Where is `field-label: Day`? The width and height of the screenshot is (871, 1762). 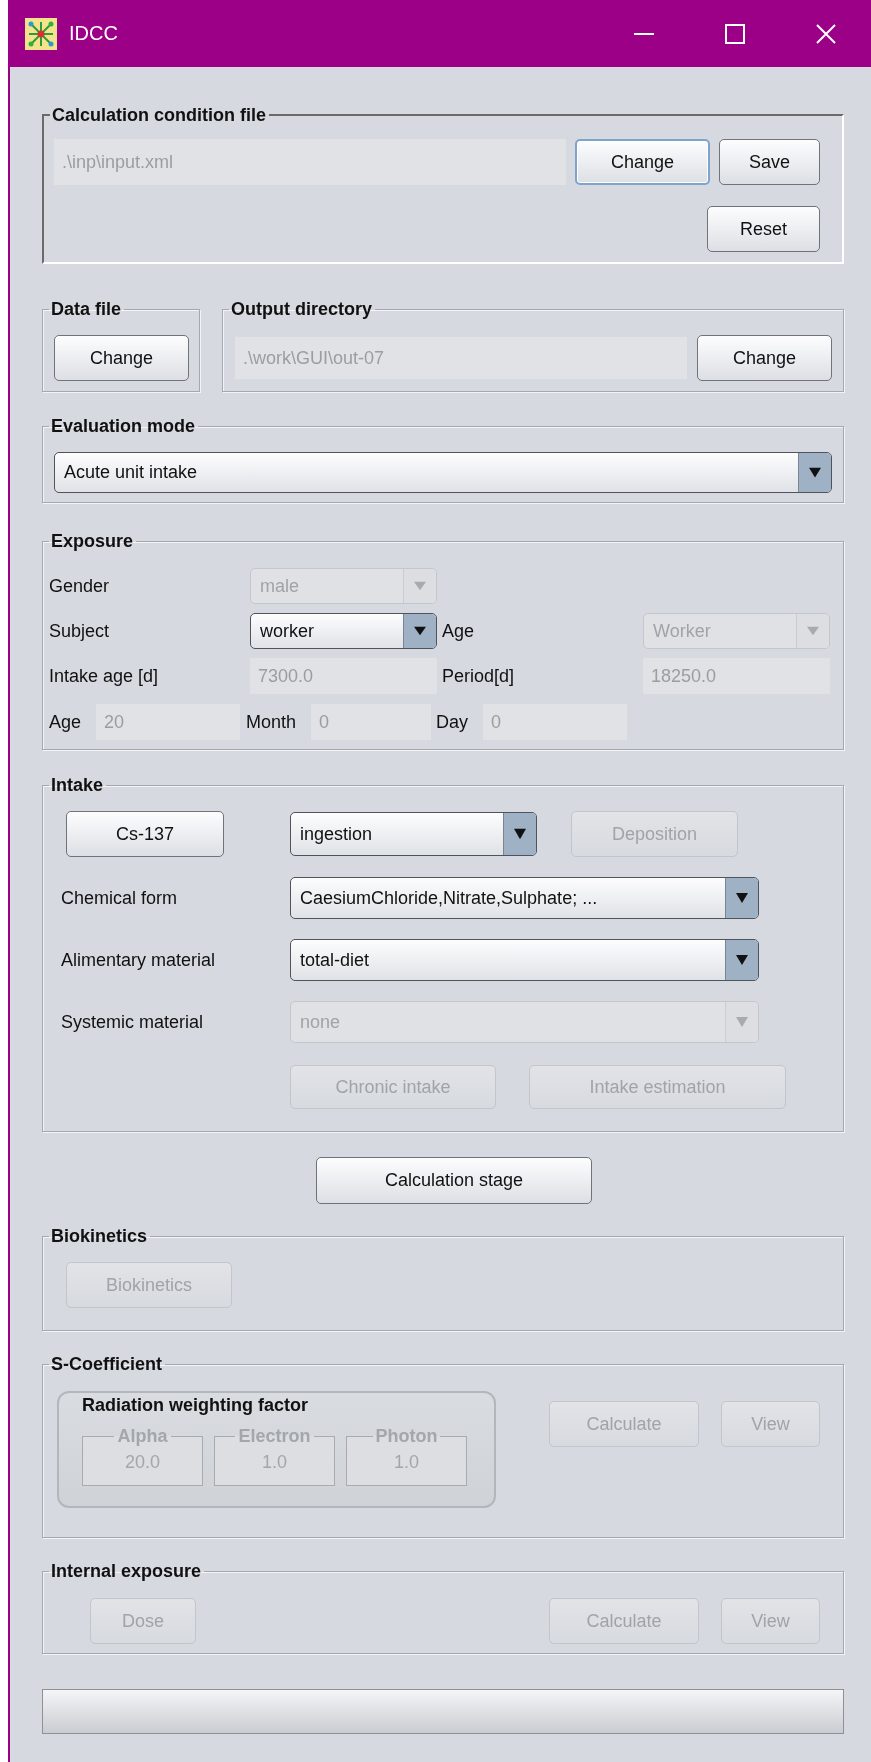 field-label: Day is located at coordinates (452, 722).